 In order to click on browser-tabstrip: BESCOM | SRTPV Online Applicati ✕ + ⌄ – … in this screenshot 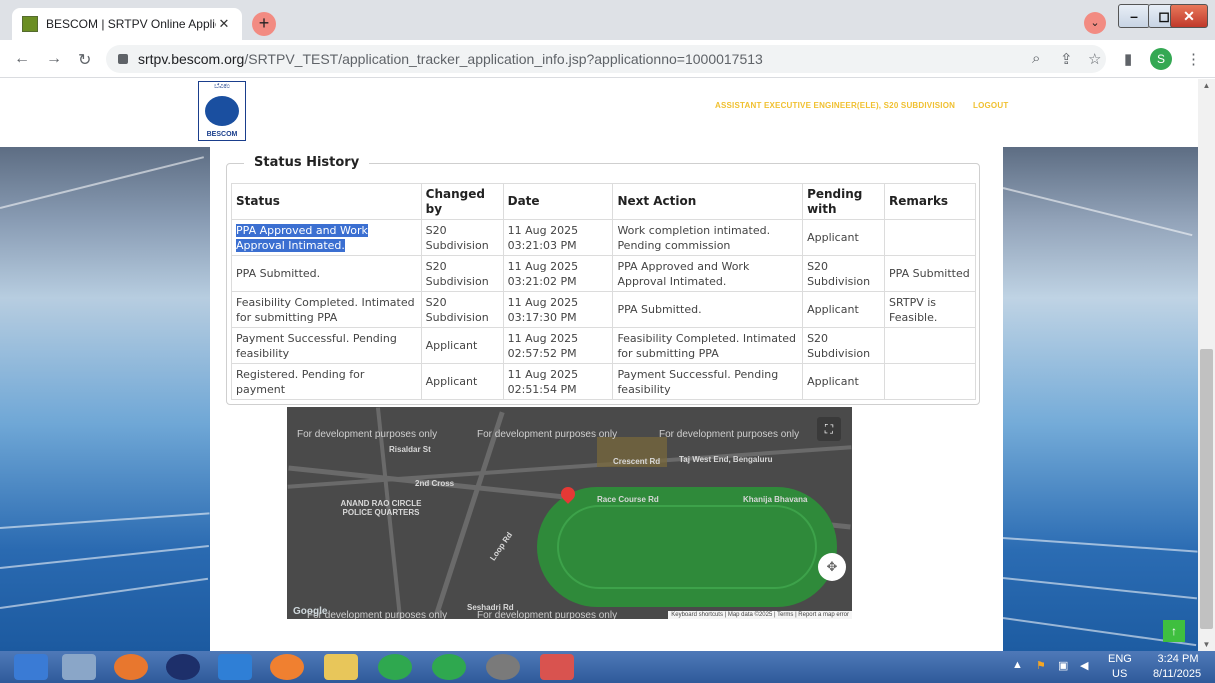, I will do `click(607, 20)`.